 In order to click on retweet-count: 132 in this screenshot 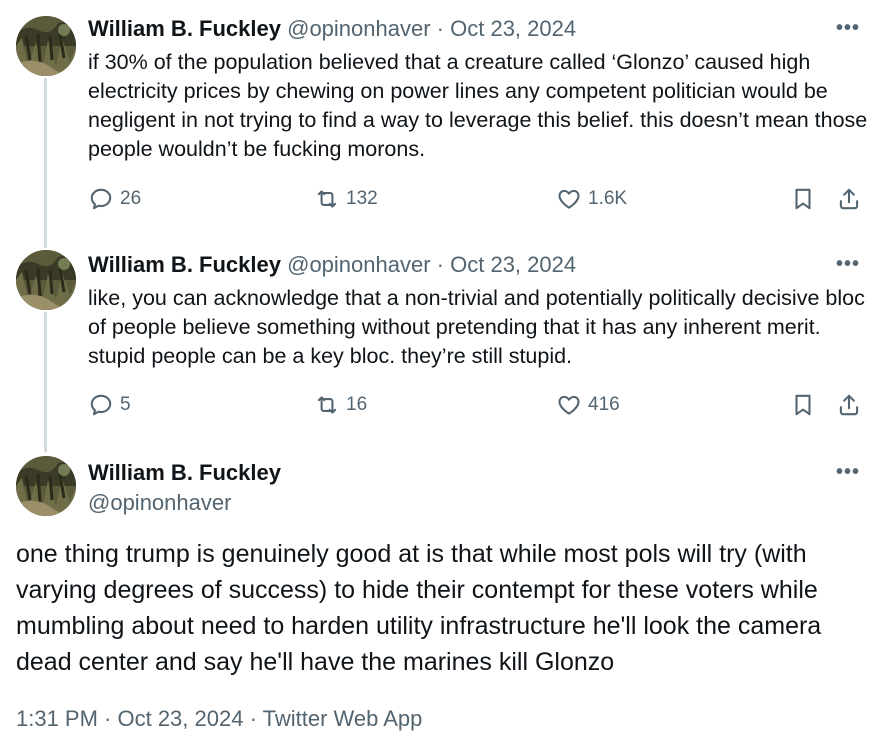, I will do `click(362, 198)`.